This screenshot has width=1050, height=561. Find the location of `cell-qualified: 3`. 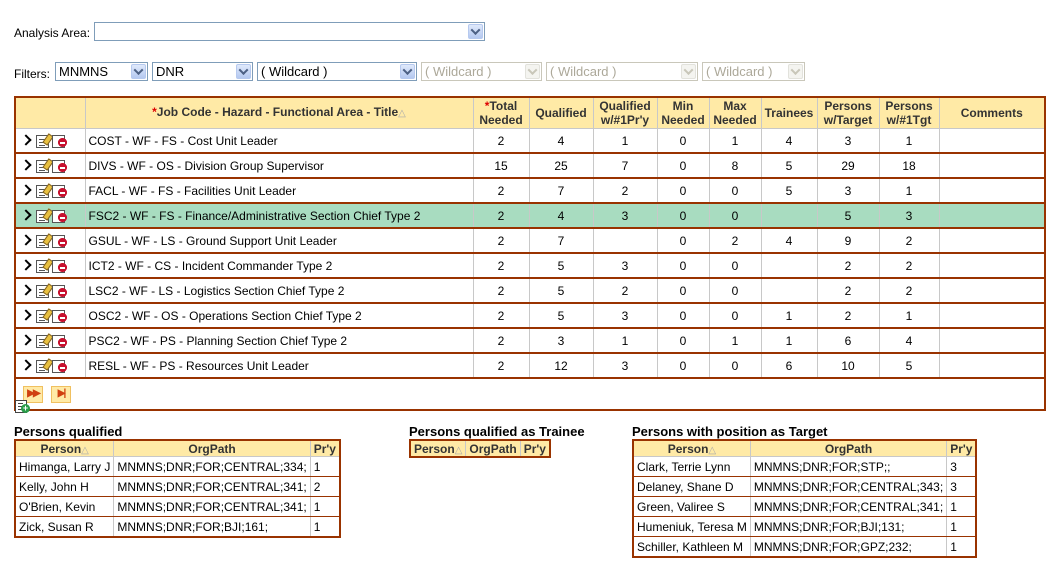

cell-qualified: 3 is located at coordinates (561, 340).